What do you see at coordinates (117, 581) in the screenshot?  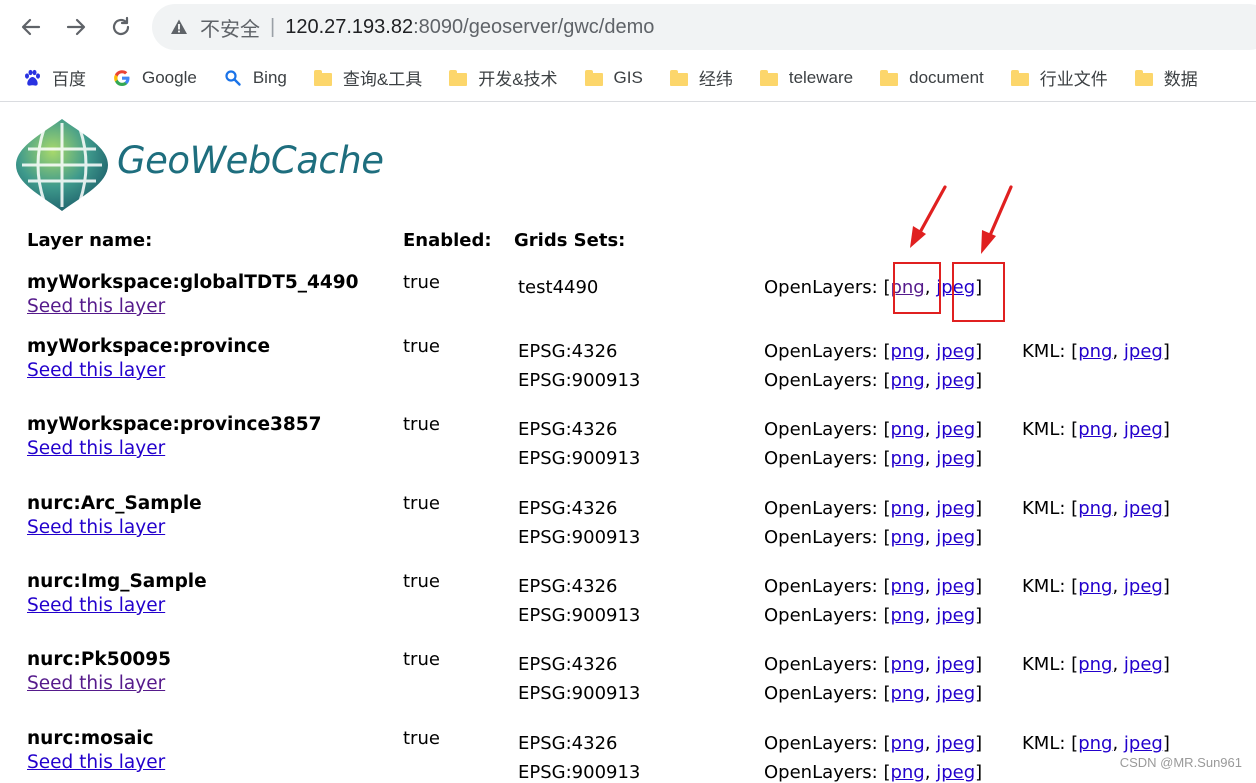 I see `layer-name: nurc:Img_Sample` at bounding box center [117, 581].